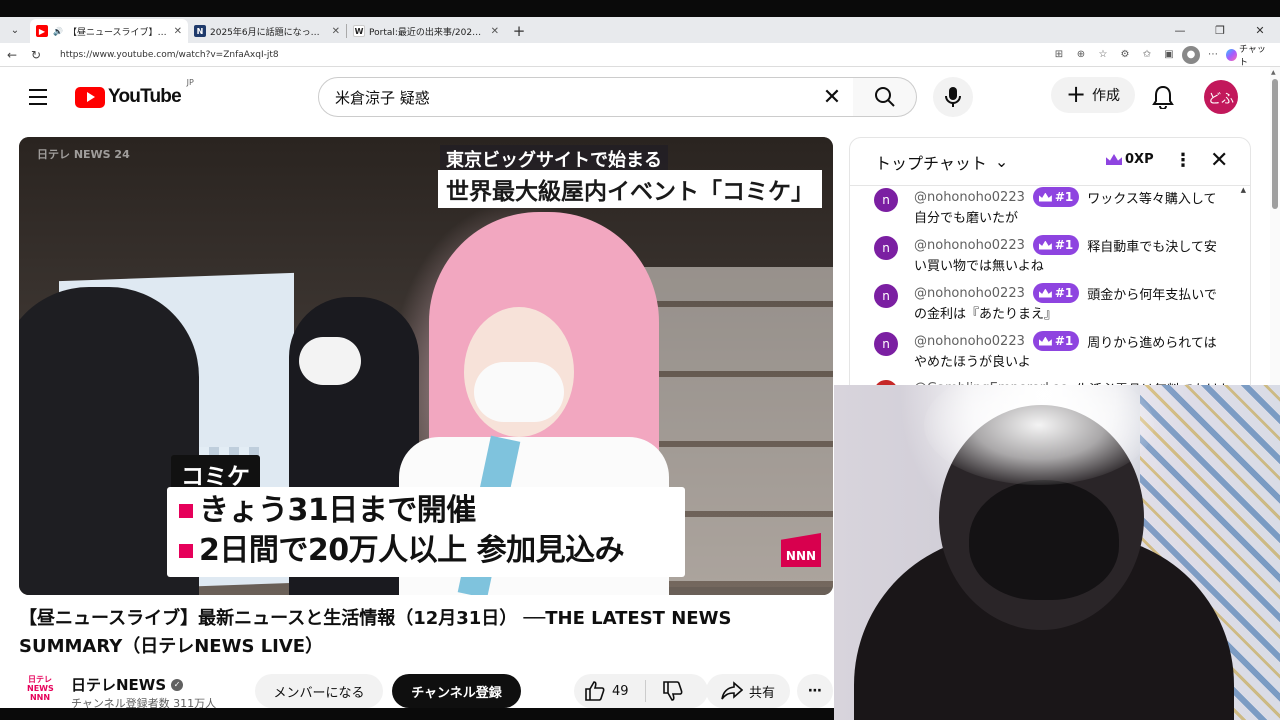 The height and width of the screenshot is (720, 1280). Describe the element at coordinates (979, 266) in the screenshot. I see `chat-text: い買い物では無いよね` at that location.